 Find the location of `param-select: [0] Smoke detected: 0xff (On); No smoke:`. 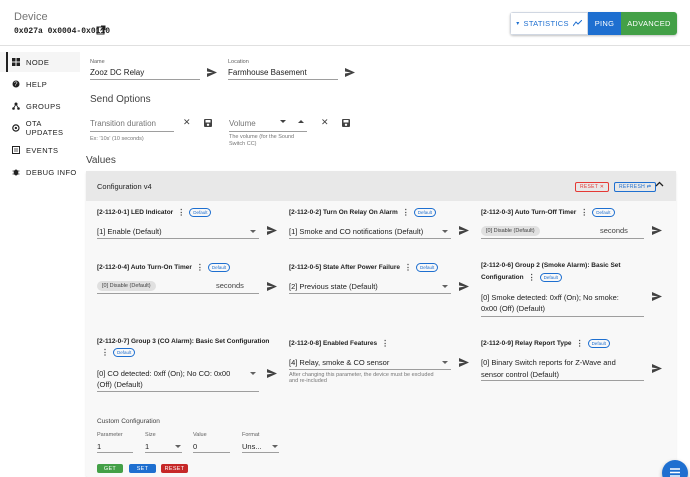

param-select: [0] Smoke detected: 0xff (On); No smoke: is located at coordinates (550, 297).